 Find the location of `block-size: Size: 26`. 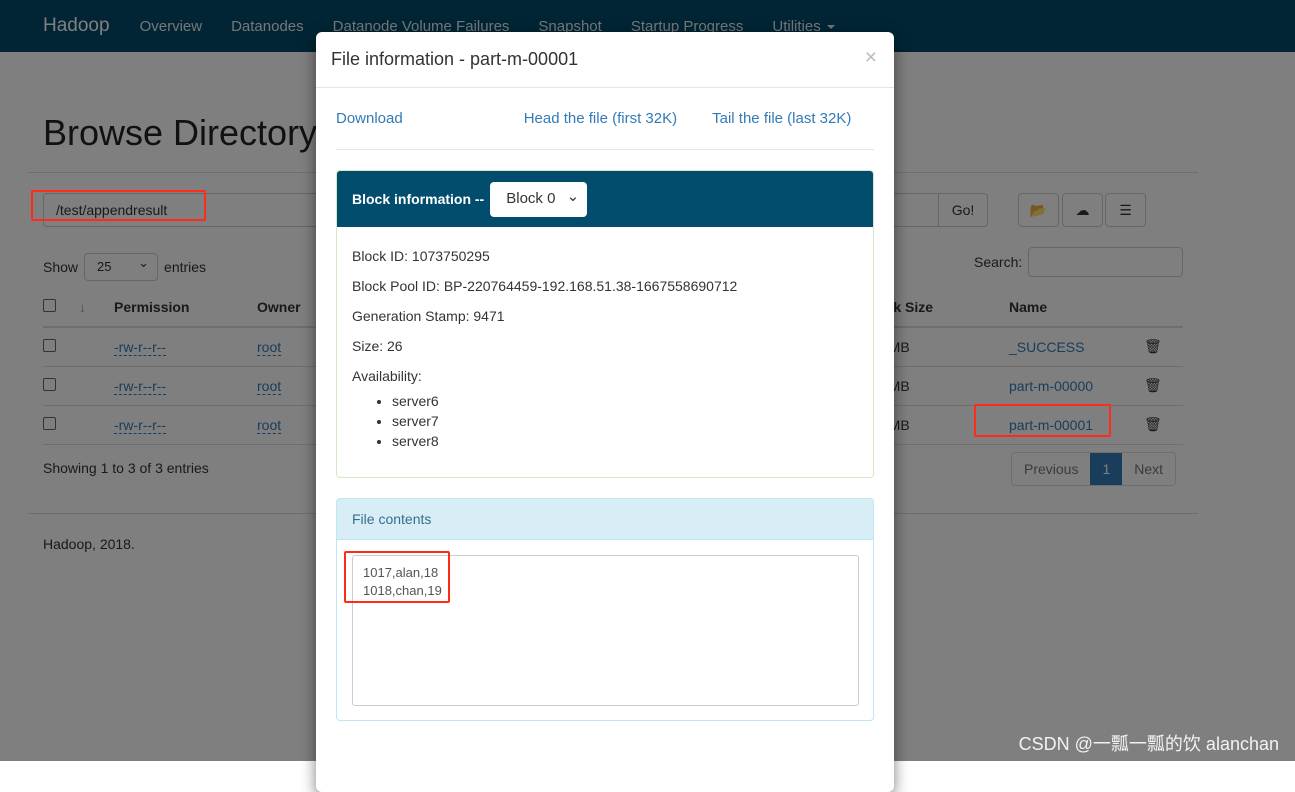

block-size: Size: 26 is located at coordinates (377, 346).